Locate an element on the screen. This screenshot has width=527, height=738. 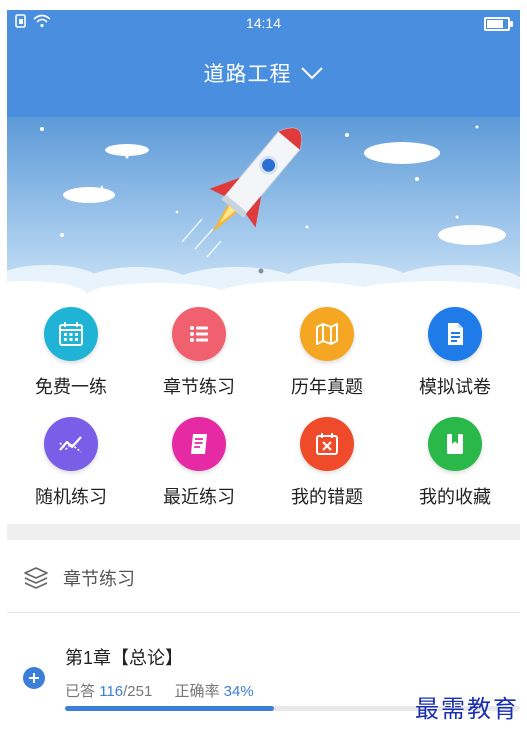
section-header: 章节练习 is located at coordinates (263, 578).